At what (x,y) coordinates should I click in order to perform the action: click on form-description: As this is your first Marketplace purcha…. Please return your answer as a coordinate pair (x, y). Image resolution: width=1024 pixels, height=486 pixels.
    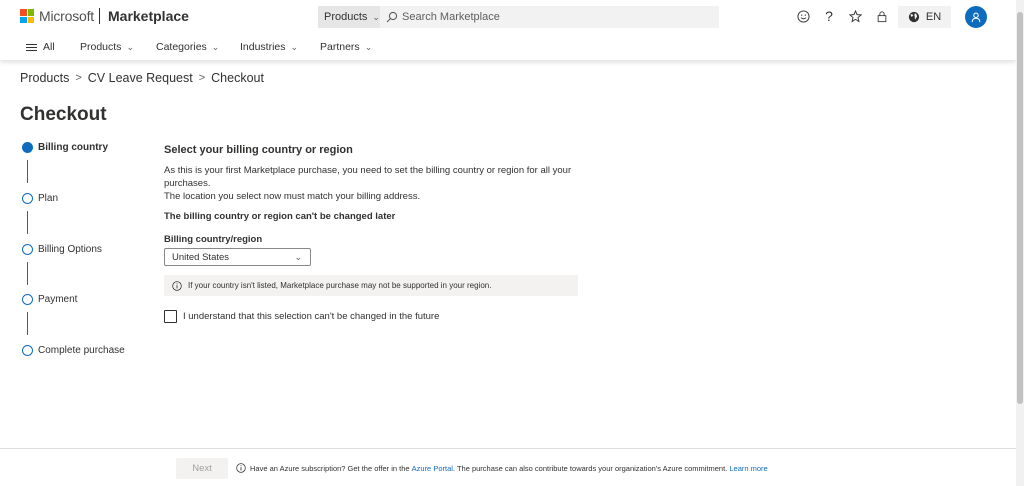
    Looking at the image, I should click on (368, 170).